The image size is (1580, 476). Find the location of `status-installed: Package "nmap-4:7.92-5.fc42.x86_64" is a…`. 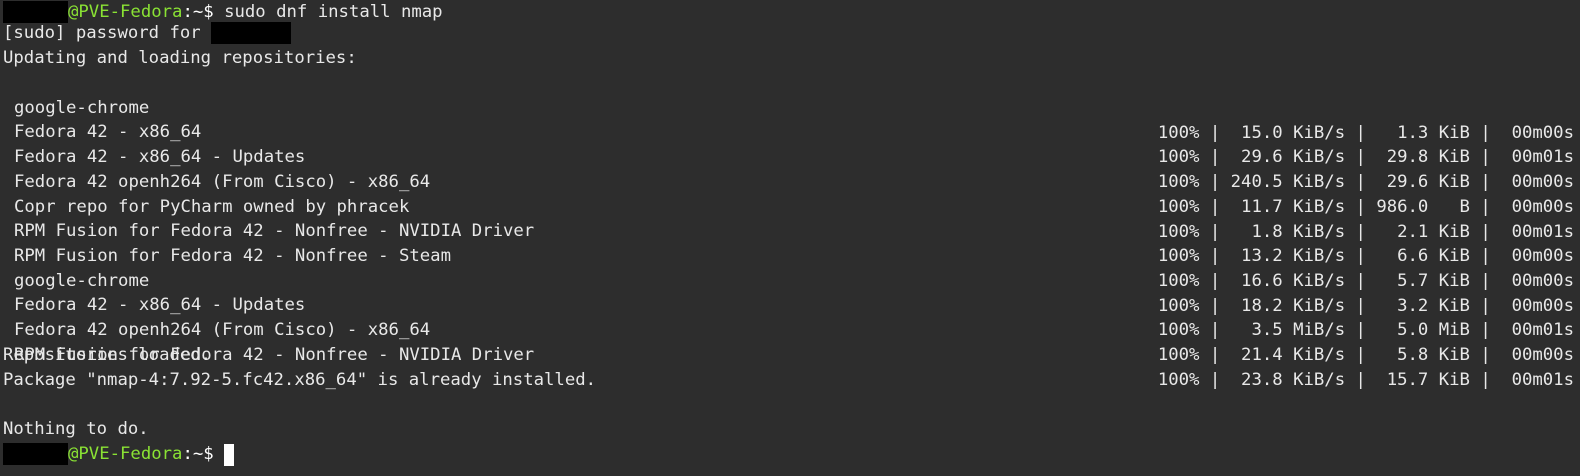

status-installed: Package "nmap-4:7.92-5.fc42.x86_64" is a… is located at coordinates (300, 380).